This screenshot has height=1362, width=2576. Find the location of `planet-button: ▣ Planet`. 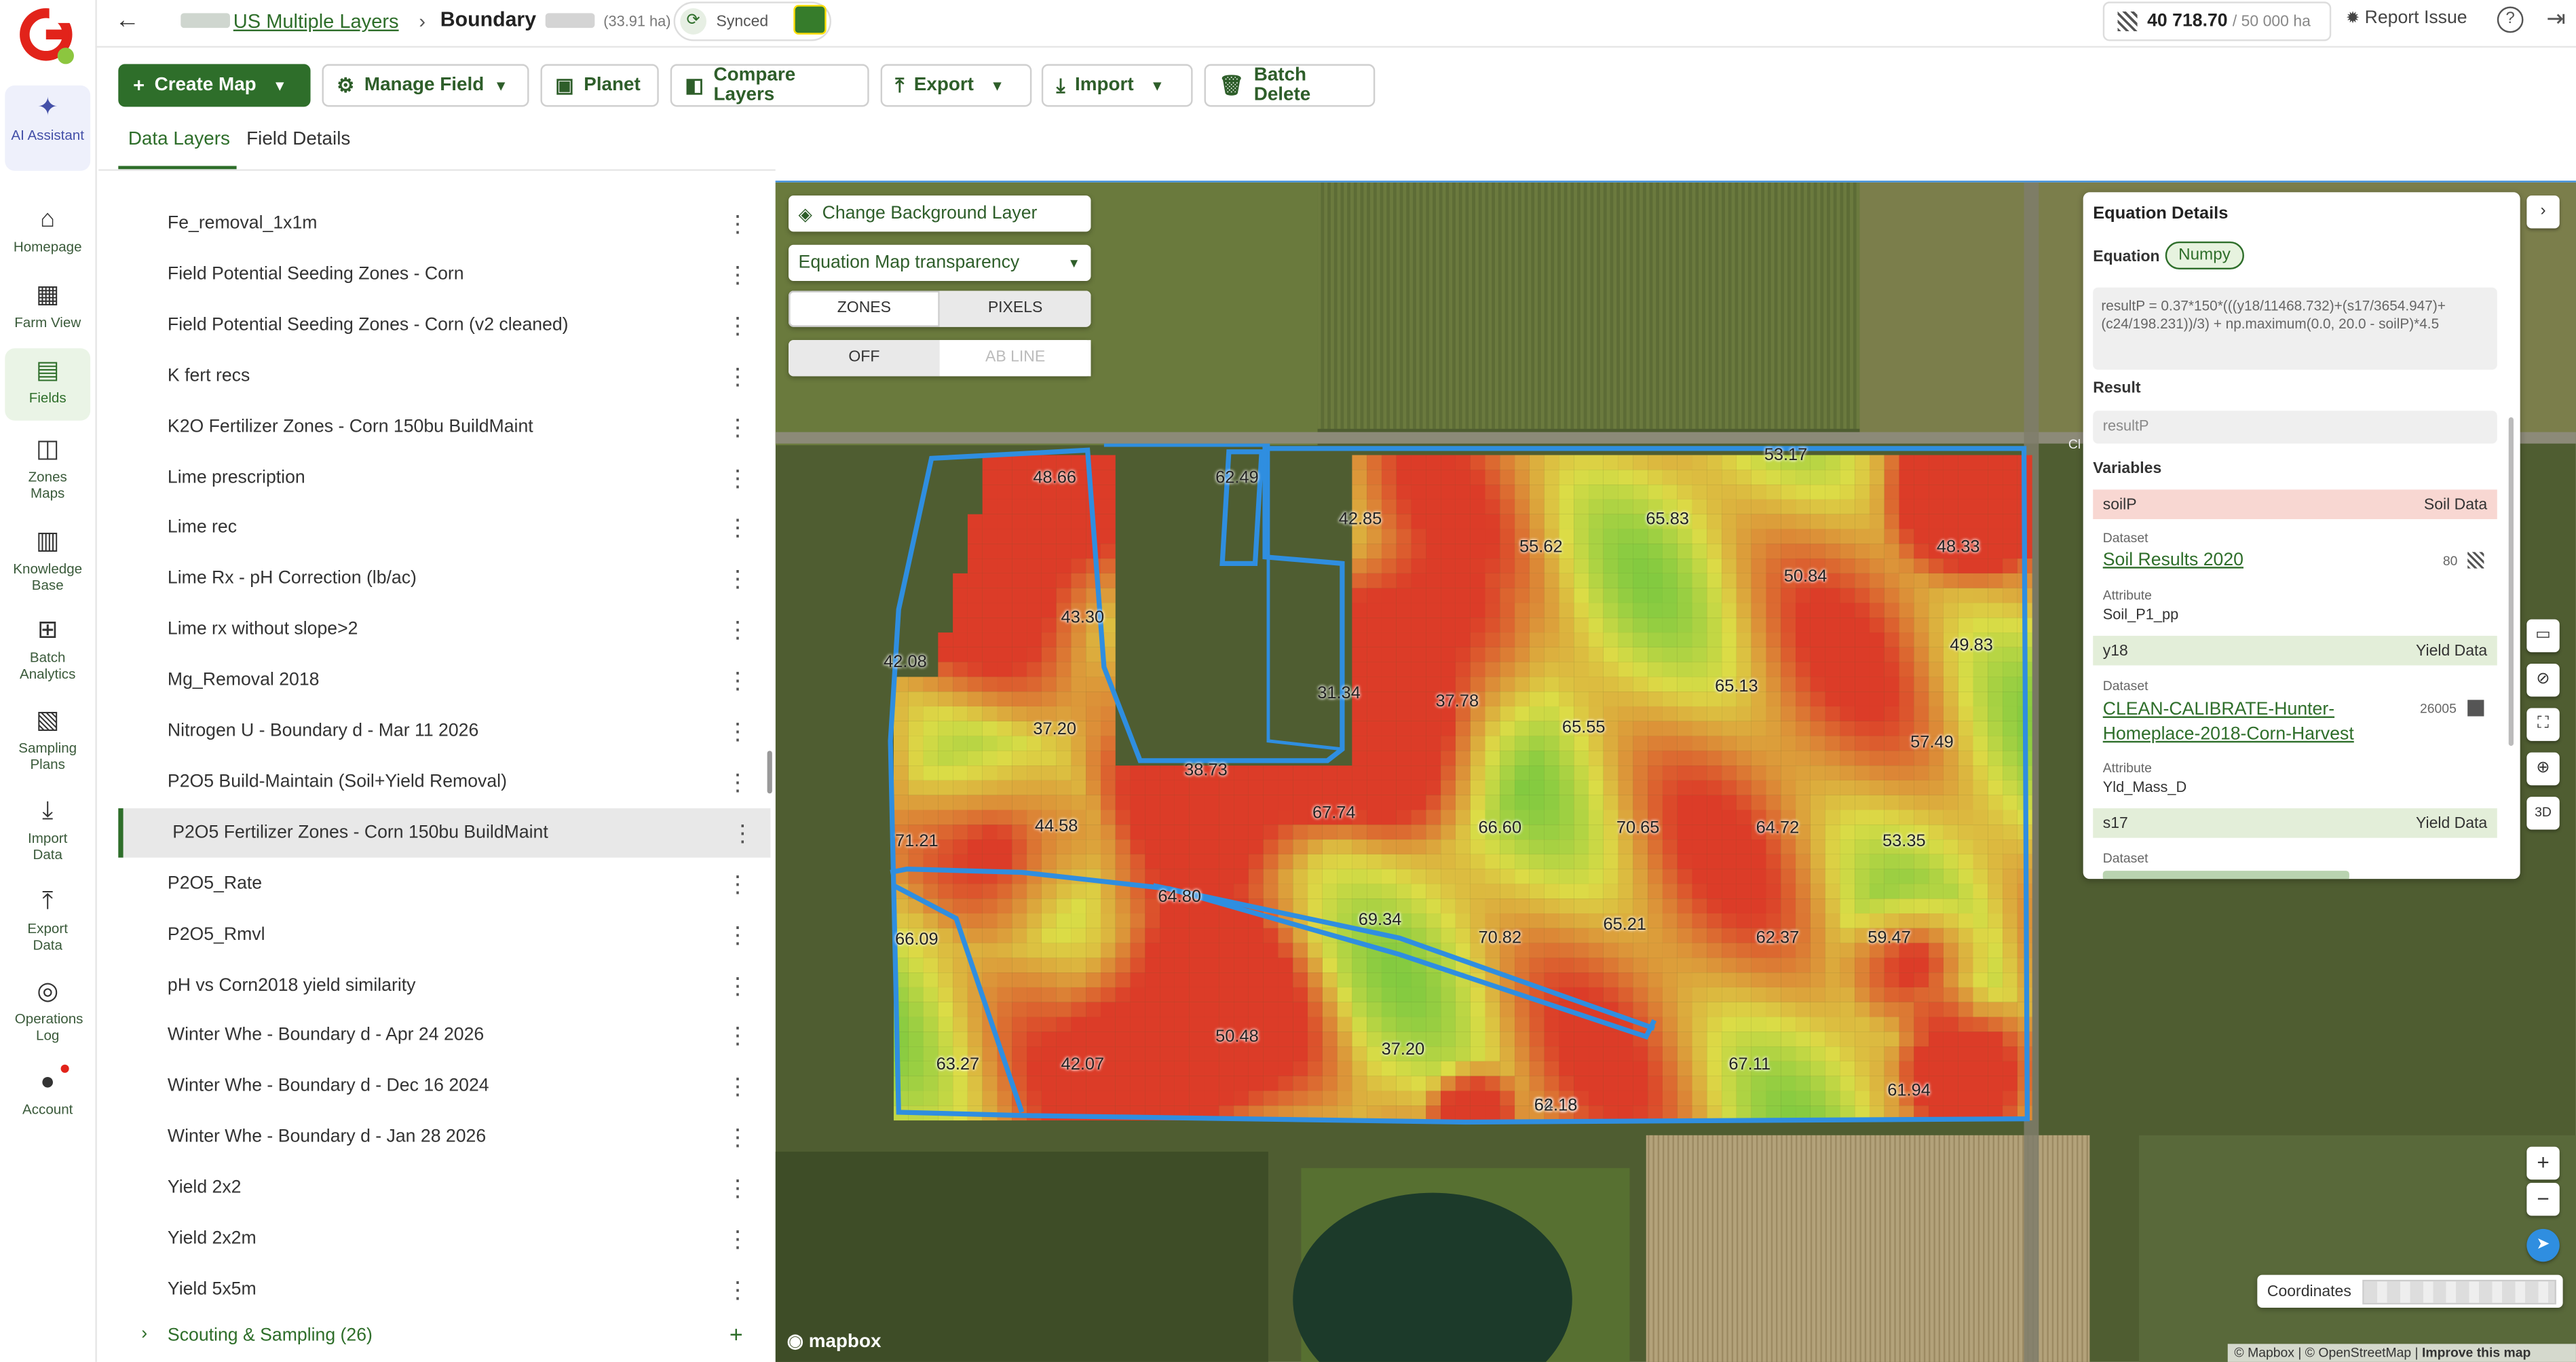

planet-button: ▣ Planet is located at coordinates (599, 85).